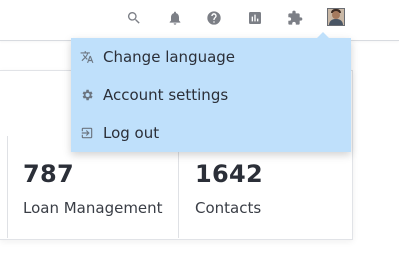 This screenshot has width=399, height=258. I want to click on stat-label-contacts: Contacts, so click(228, 208).